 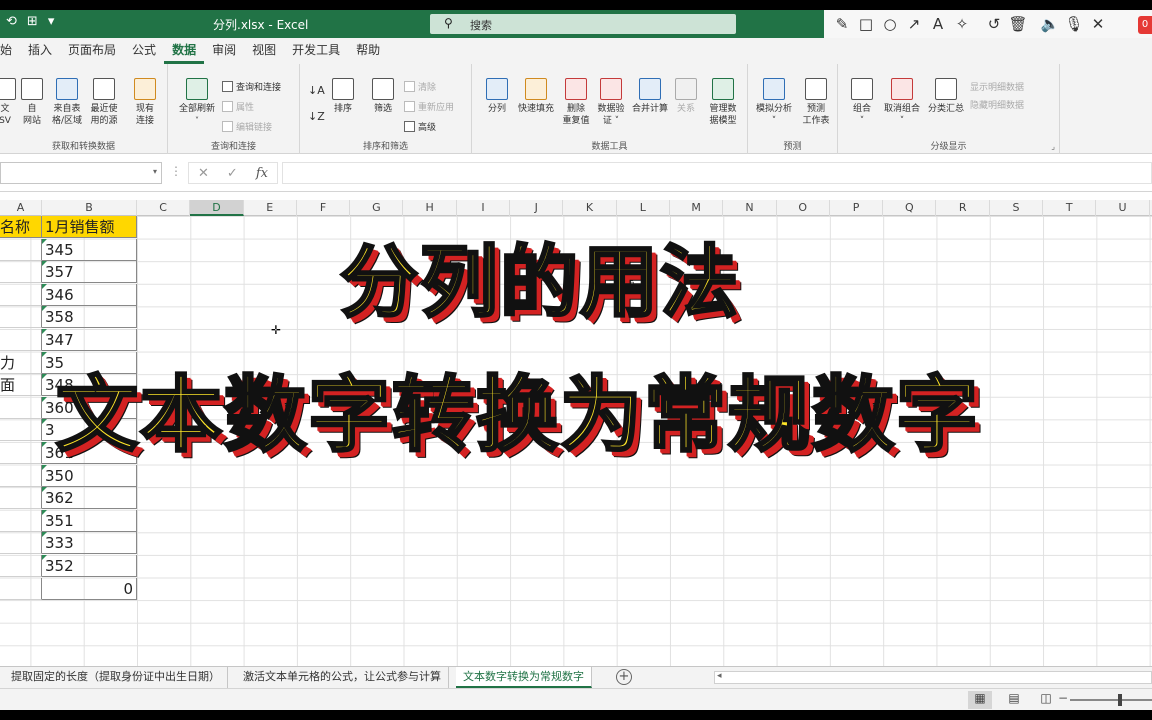 What do you see at coordinates (155, 171) in the screenshot?
I see `name-box-dropdown-icon: ▾` at bounding box center [155, 171].